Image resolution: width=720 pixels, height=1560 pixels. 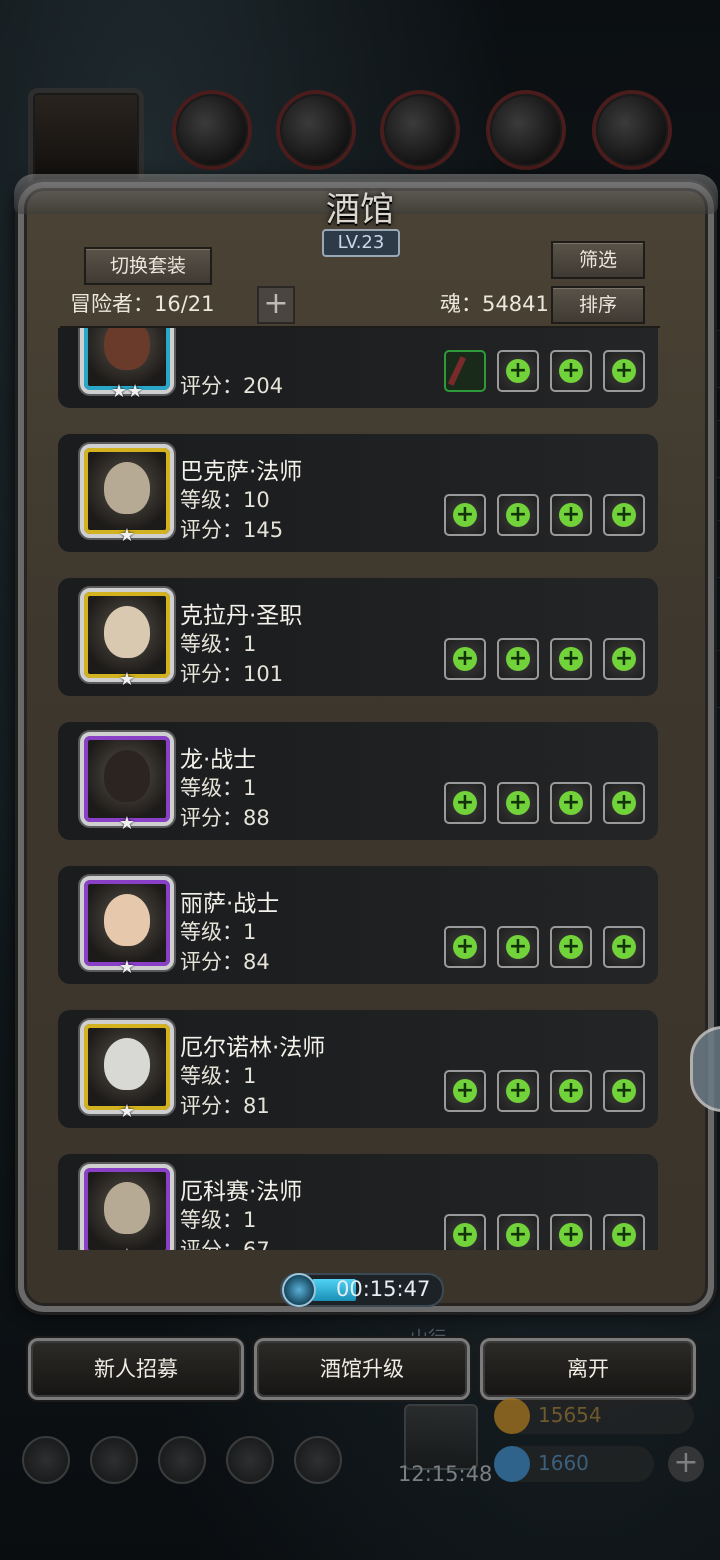 What do you see at coordinates (316, 130) in the screenshot?
I see `category-tab-armor` at bounding box center [316, 130].